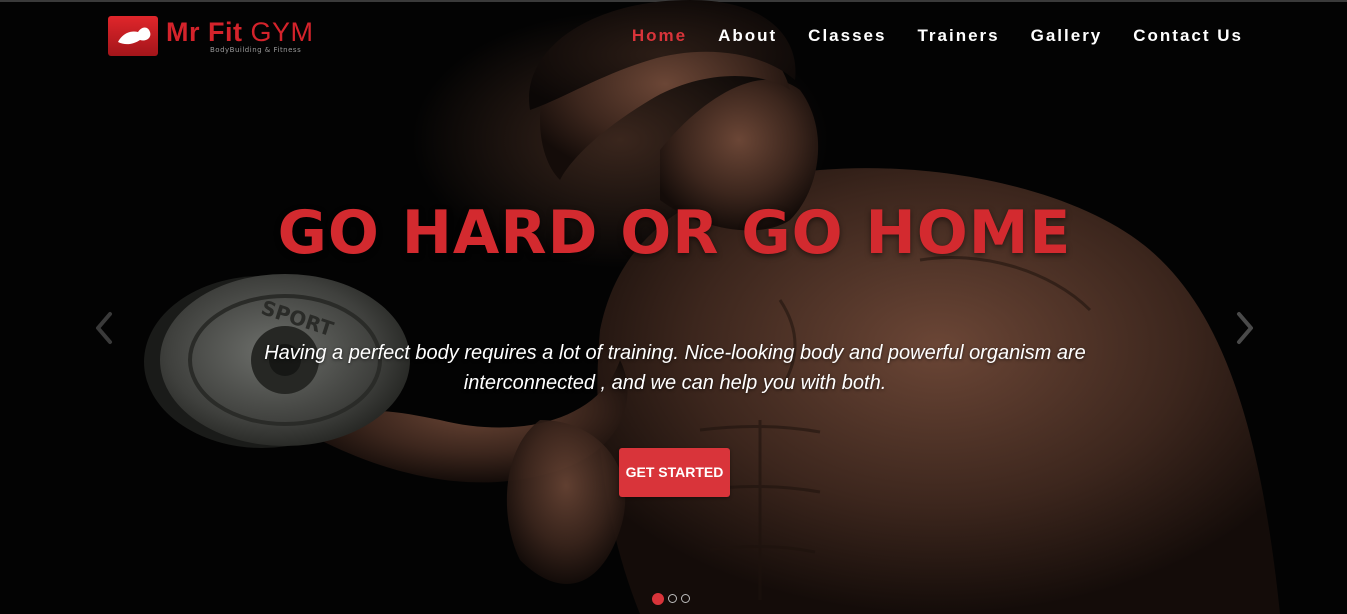  What do you see at coordinates (256, 50) in the screenshot?
I see `logo-tagline: BodyBuilding & Fitness` at bounding box center [256, 50].